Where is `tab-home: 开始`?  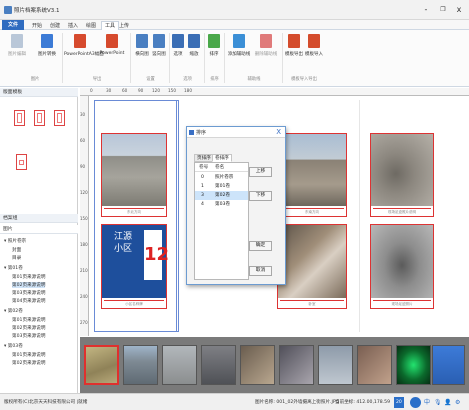 tab-home: 开始 is located at coordinates (37, 25).